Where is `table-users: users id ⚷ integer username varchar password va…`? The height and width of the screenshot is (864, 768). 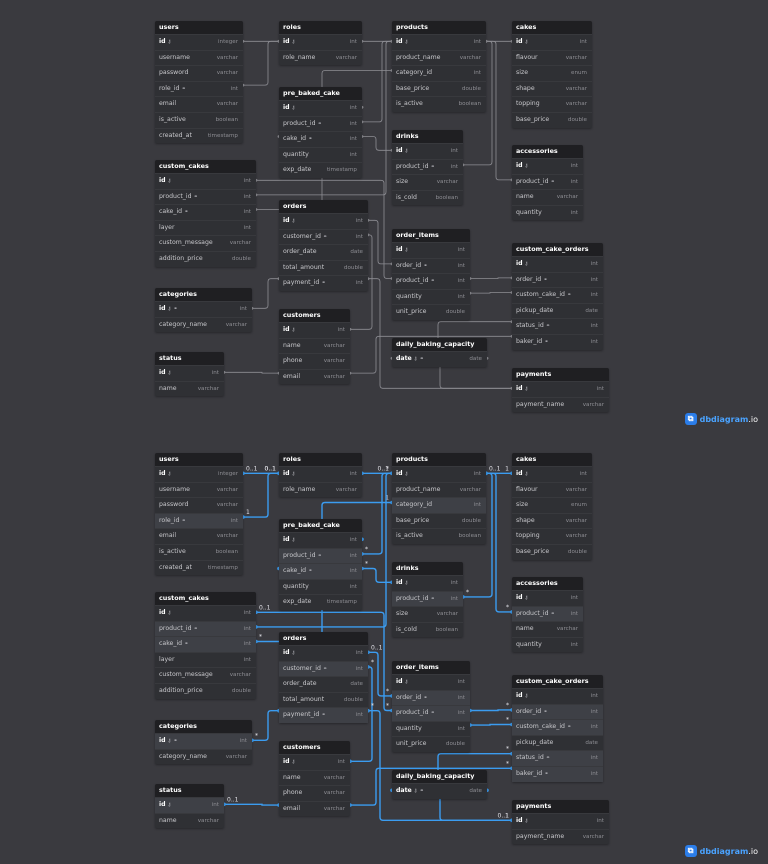 table-users: users id ⚷ integer username varchar password va… is located at coordinates (199, 82).